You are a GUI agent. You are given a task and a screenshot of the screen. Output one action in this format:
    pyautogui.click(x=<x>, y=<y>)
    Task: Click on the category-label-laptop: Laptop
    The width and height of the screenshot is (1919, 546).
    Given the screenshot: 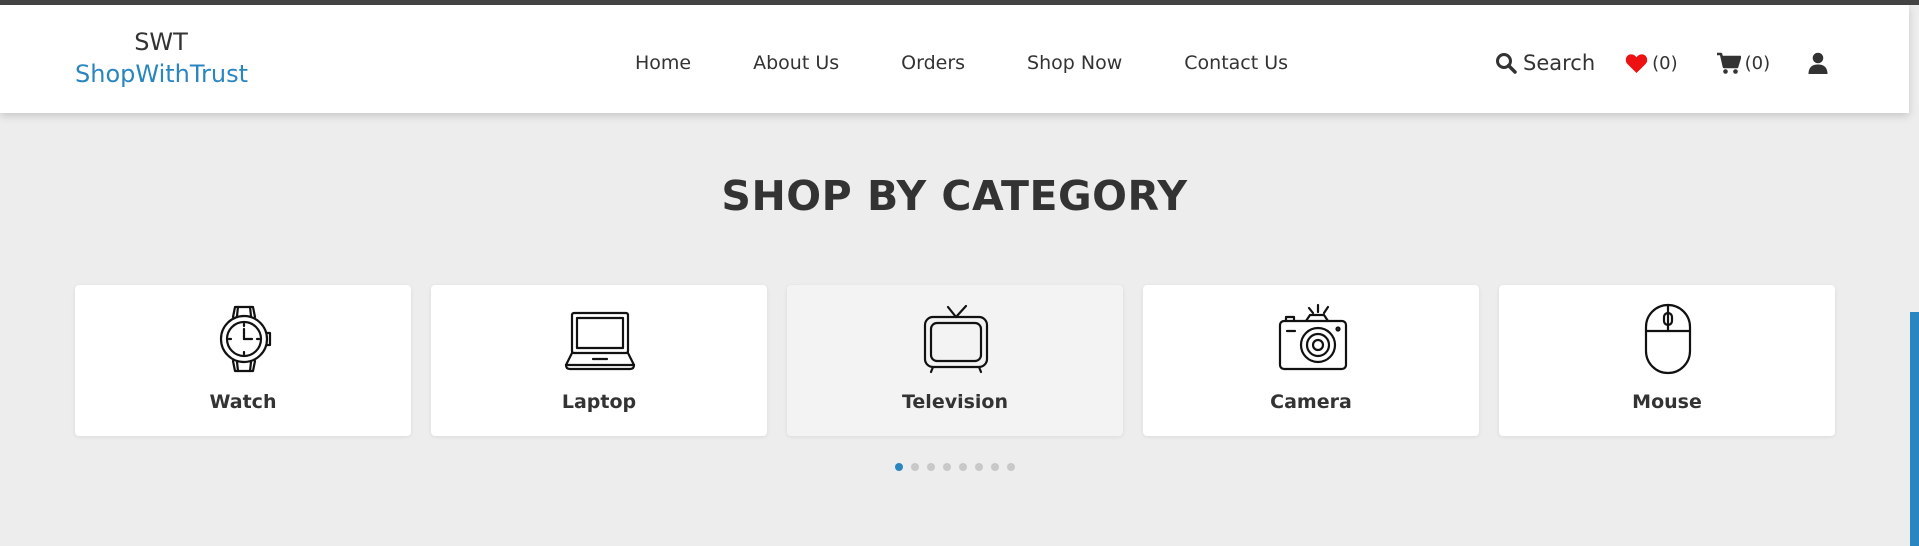 What is the action you would take?
    pyautogui.click(x=599, y=402)
    